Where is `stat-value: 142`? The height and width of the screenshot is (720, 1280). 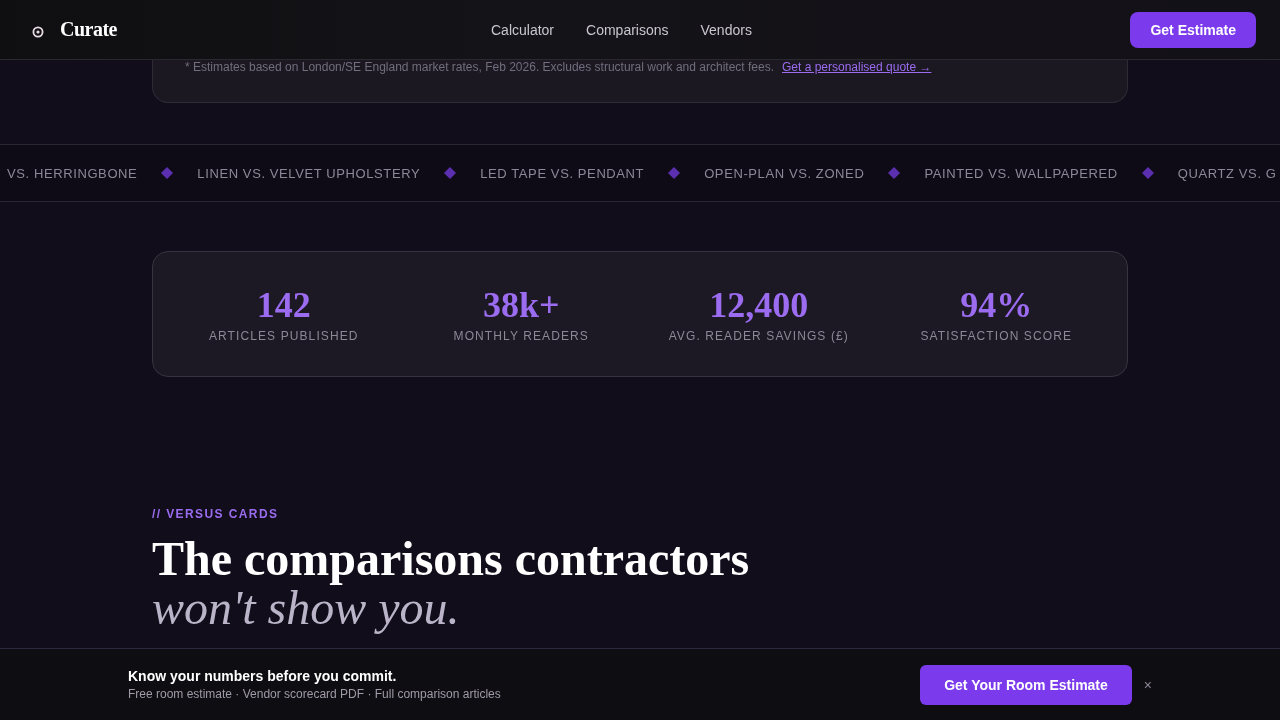 stat-value: 142 is located at coordinates (283, 305).